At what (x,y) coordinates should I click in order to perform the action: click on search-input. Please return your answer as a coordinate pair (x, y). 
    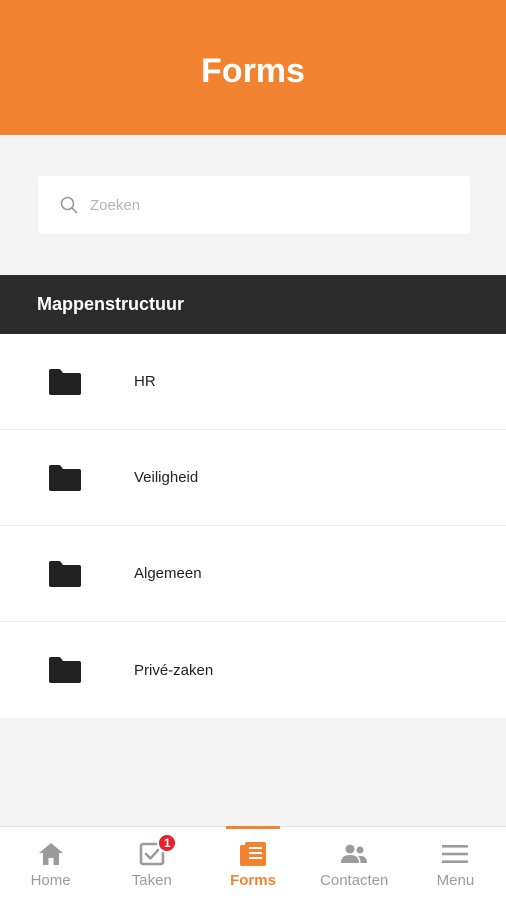
    Looking at the image, I should click on (250, 205).